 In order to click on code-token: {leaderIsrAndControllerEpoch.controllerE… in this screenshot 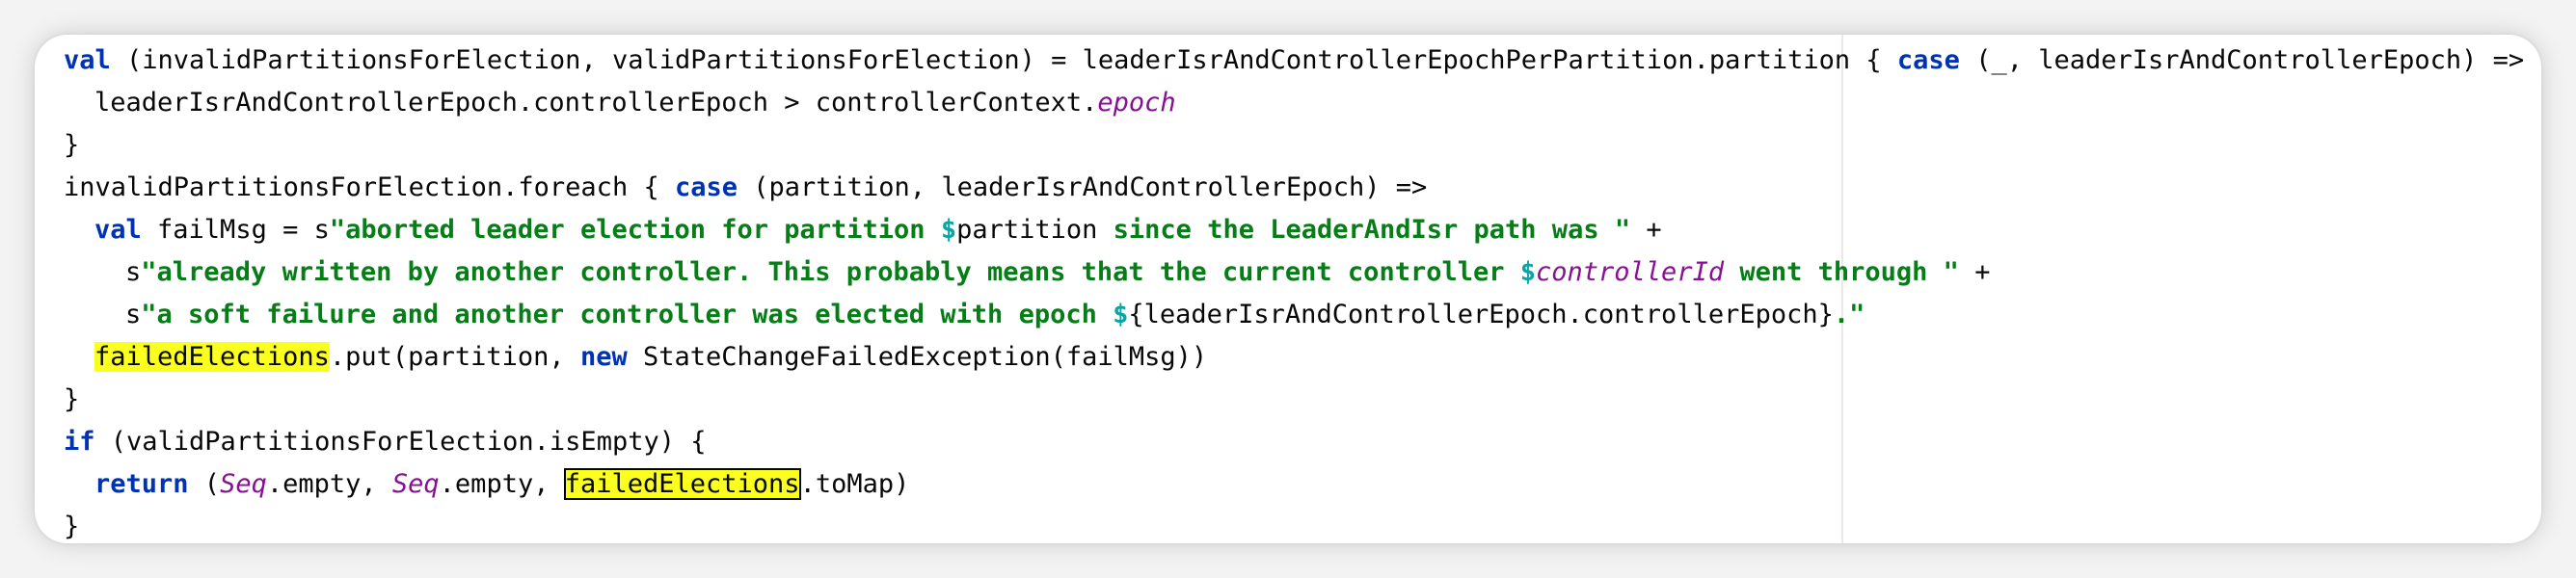, I will do `click(1481, 314)`.